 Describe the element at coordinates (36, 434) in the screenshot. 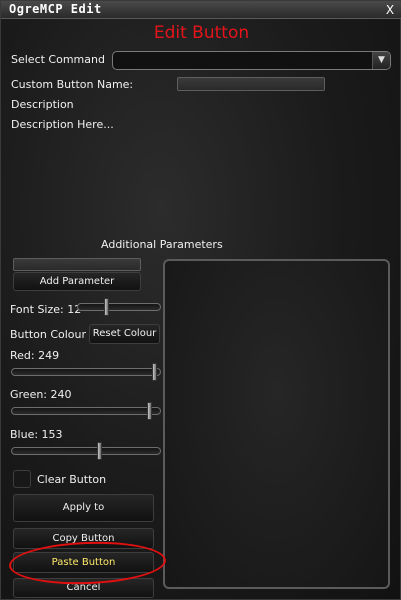

I see `blue-label: Blue: 153` at that location.